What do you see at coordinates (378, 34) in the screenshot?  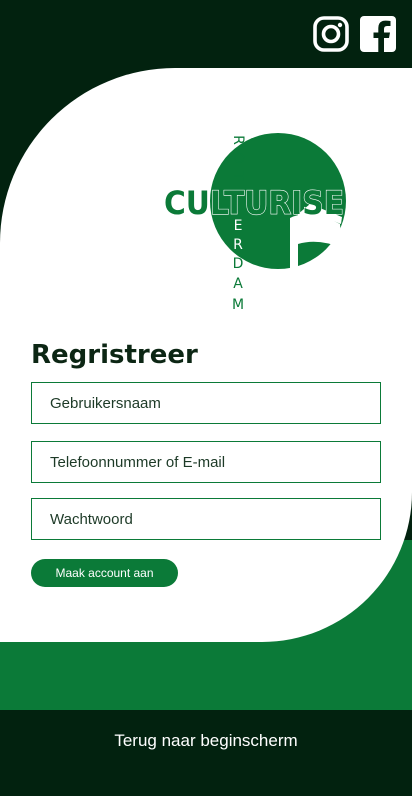 I see `facebook-icon` at bounding box center [378, 34].